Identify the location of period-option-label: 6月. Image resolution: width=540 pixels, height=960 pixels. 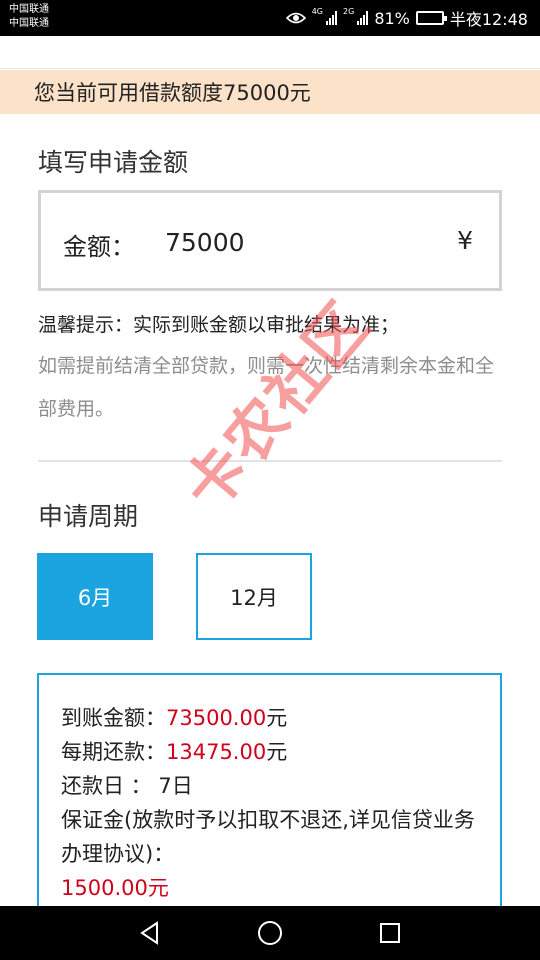
(95, 597).